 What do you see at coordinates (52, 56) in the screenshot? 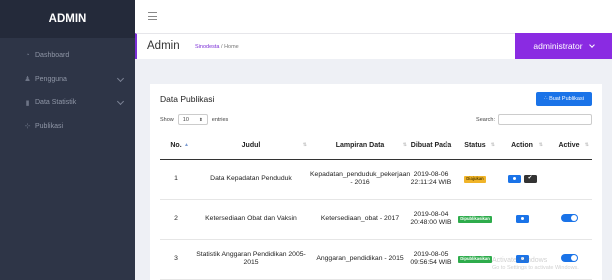
I see `sidebar-item-label: Dashboard` at bounding box center [52, 56].